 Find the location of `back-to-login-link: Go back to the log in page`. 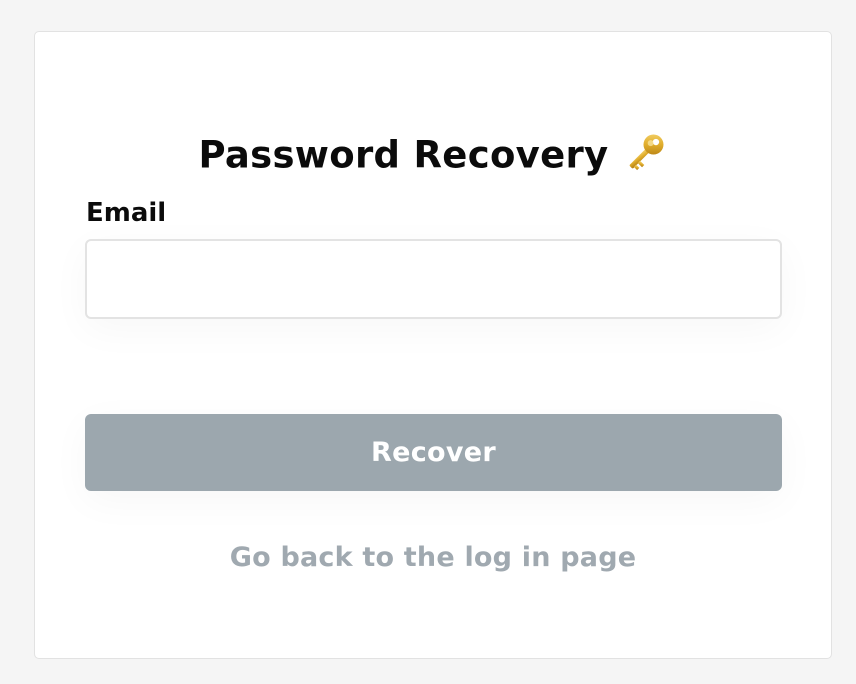

back-to-login-link: Go back to the log in page is located at coordinates (433, 557).